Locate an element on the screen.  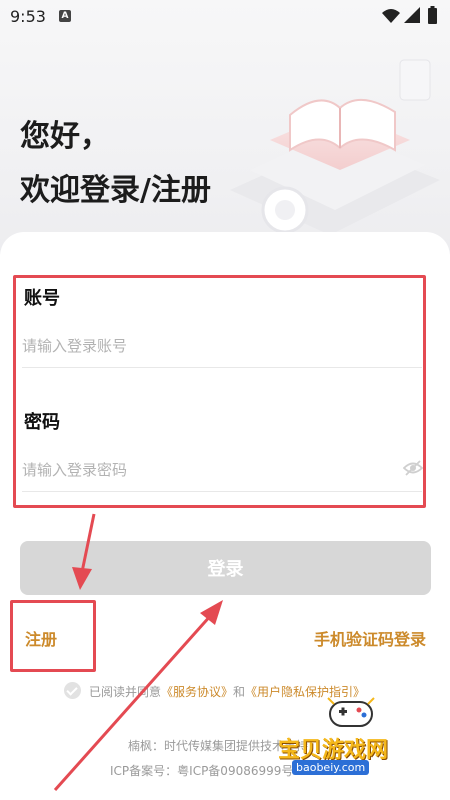
notification-icon: A is located at coordinates (65, 16).